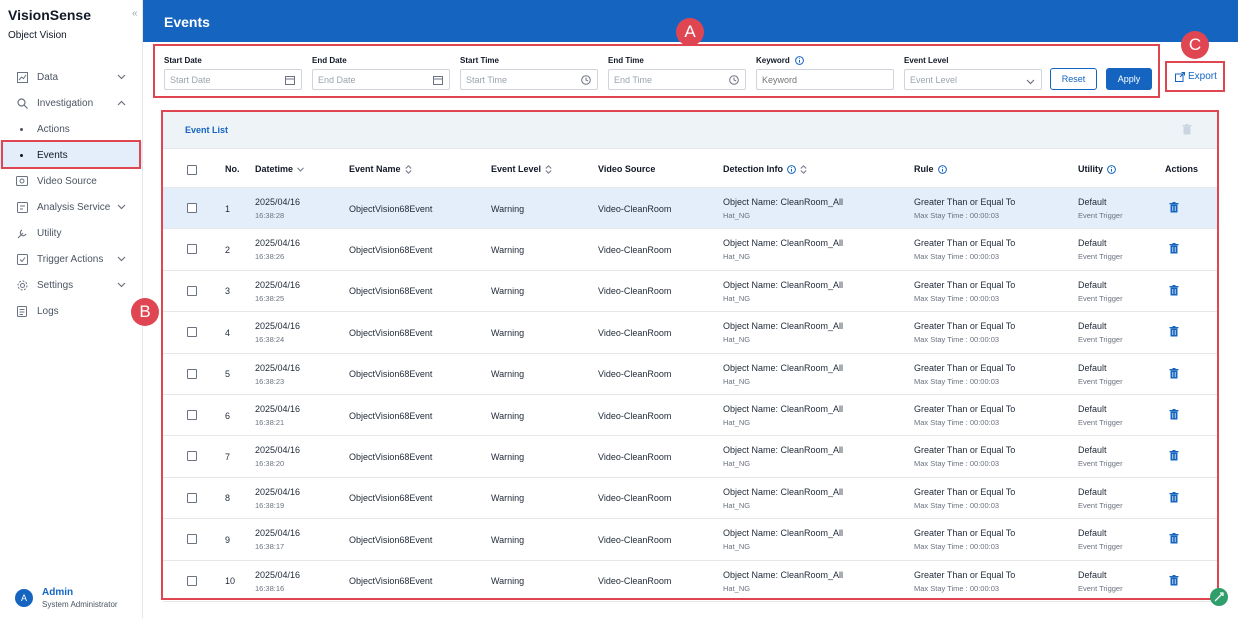 Image resolution: width=1238 pixels, height=618 pixels. I want to click on marker-b: B, so click(145, 312).